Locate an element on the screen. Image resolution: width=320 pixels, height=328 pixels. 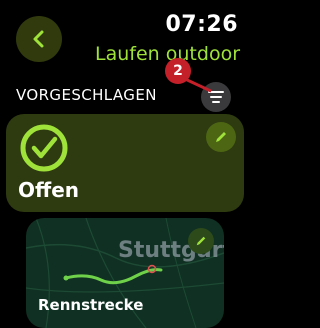
chevron-left-icon is located at coordinates (38, 39).